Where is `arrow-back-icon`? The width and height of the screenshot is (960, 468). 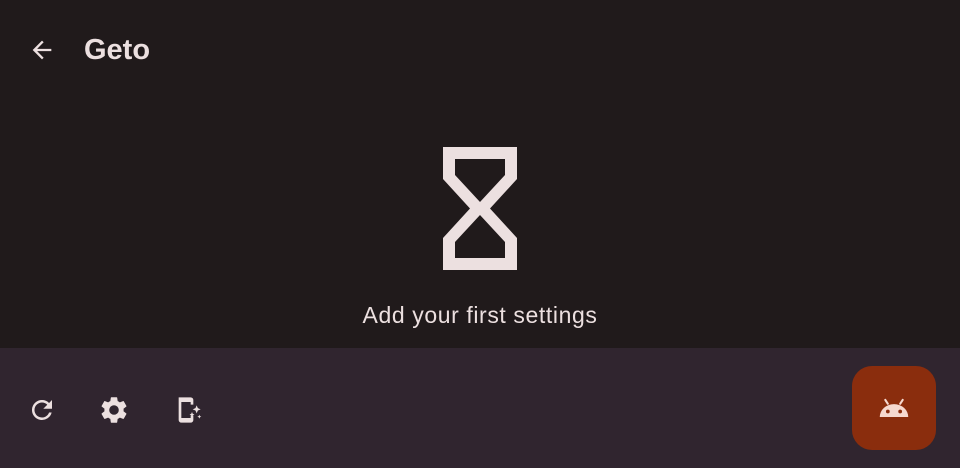
arrow-back-icon is located at coordinates (42, 50).